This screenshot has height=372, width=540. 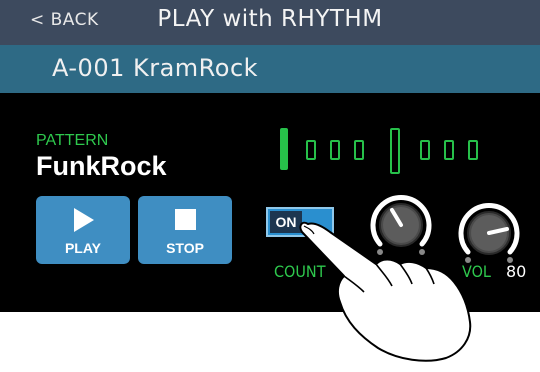 I want to click on play-button: PLAY, so click(x=83, y=230).